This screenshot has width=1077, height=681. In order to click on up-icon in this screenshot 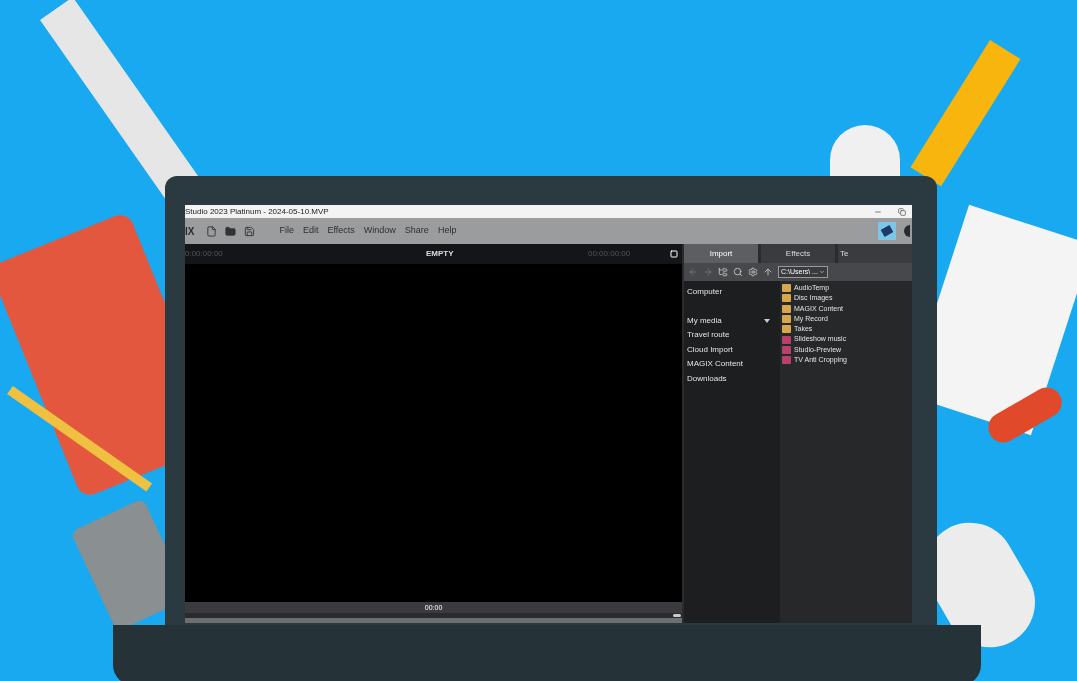, I will do `click(768, 272)`.